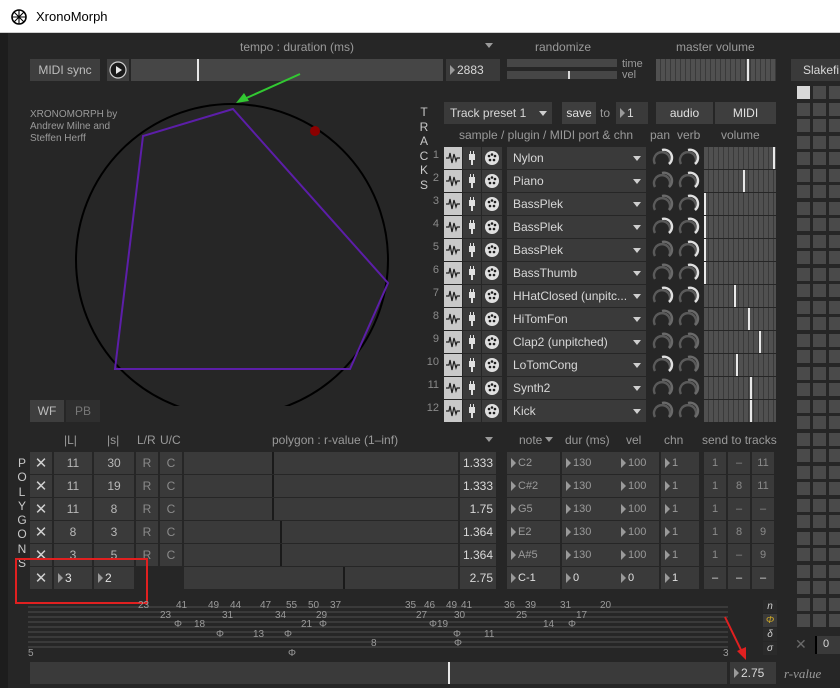 Image resolution: width=840 pixels, height=688 pixels. I want to click on delete-polygon-button: ✕, so click(41, 486).